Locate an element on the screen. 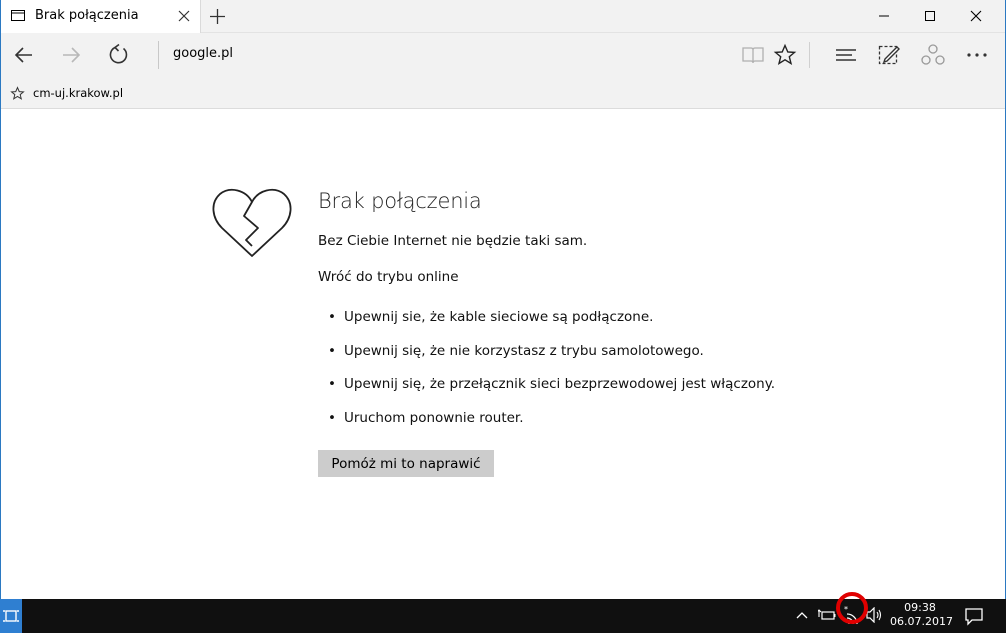 This screenshot has width=1006, height=635. reading-view-icon is located at coordinates (753, 55).